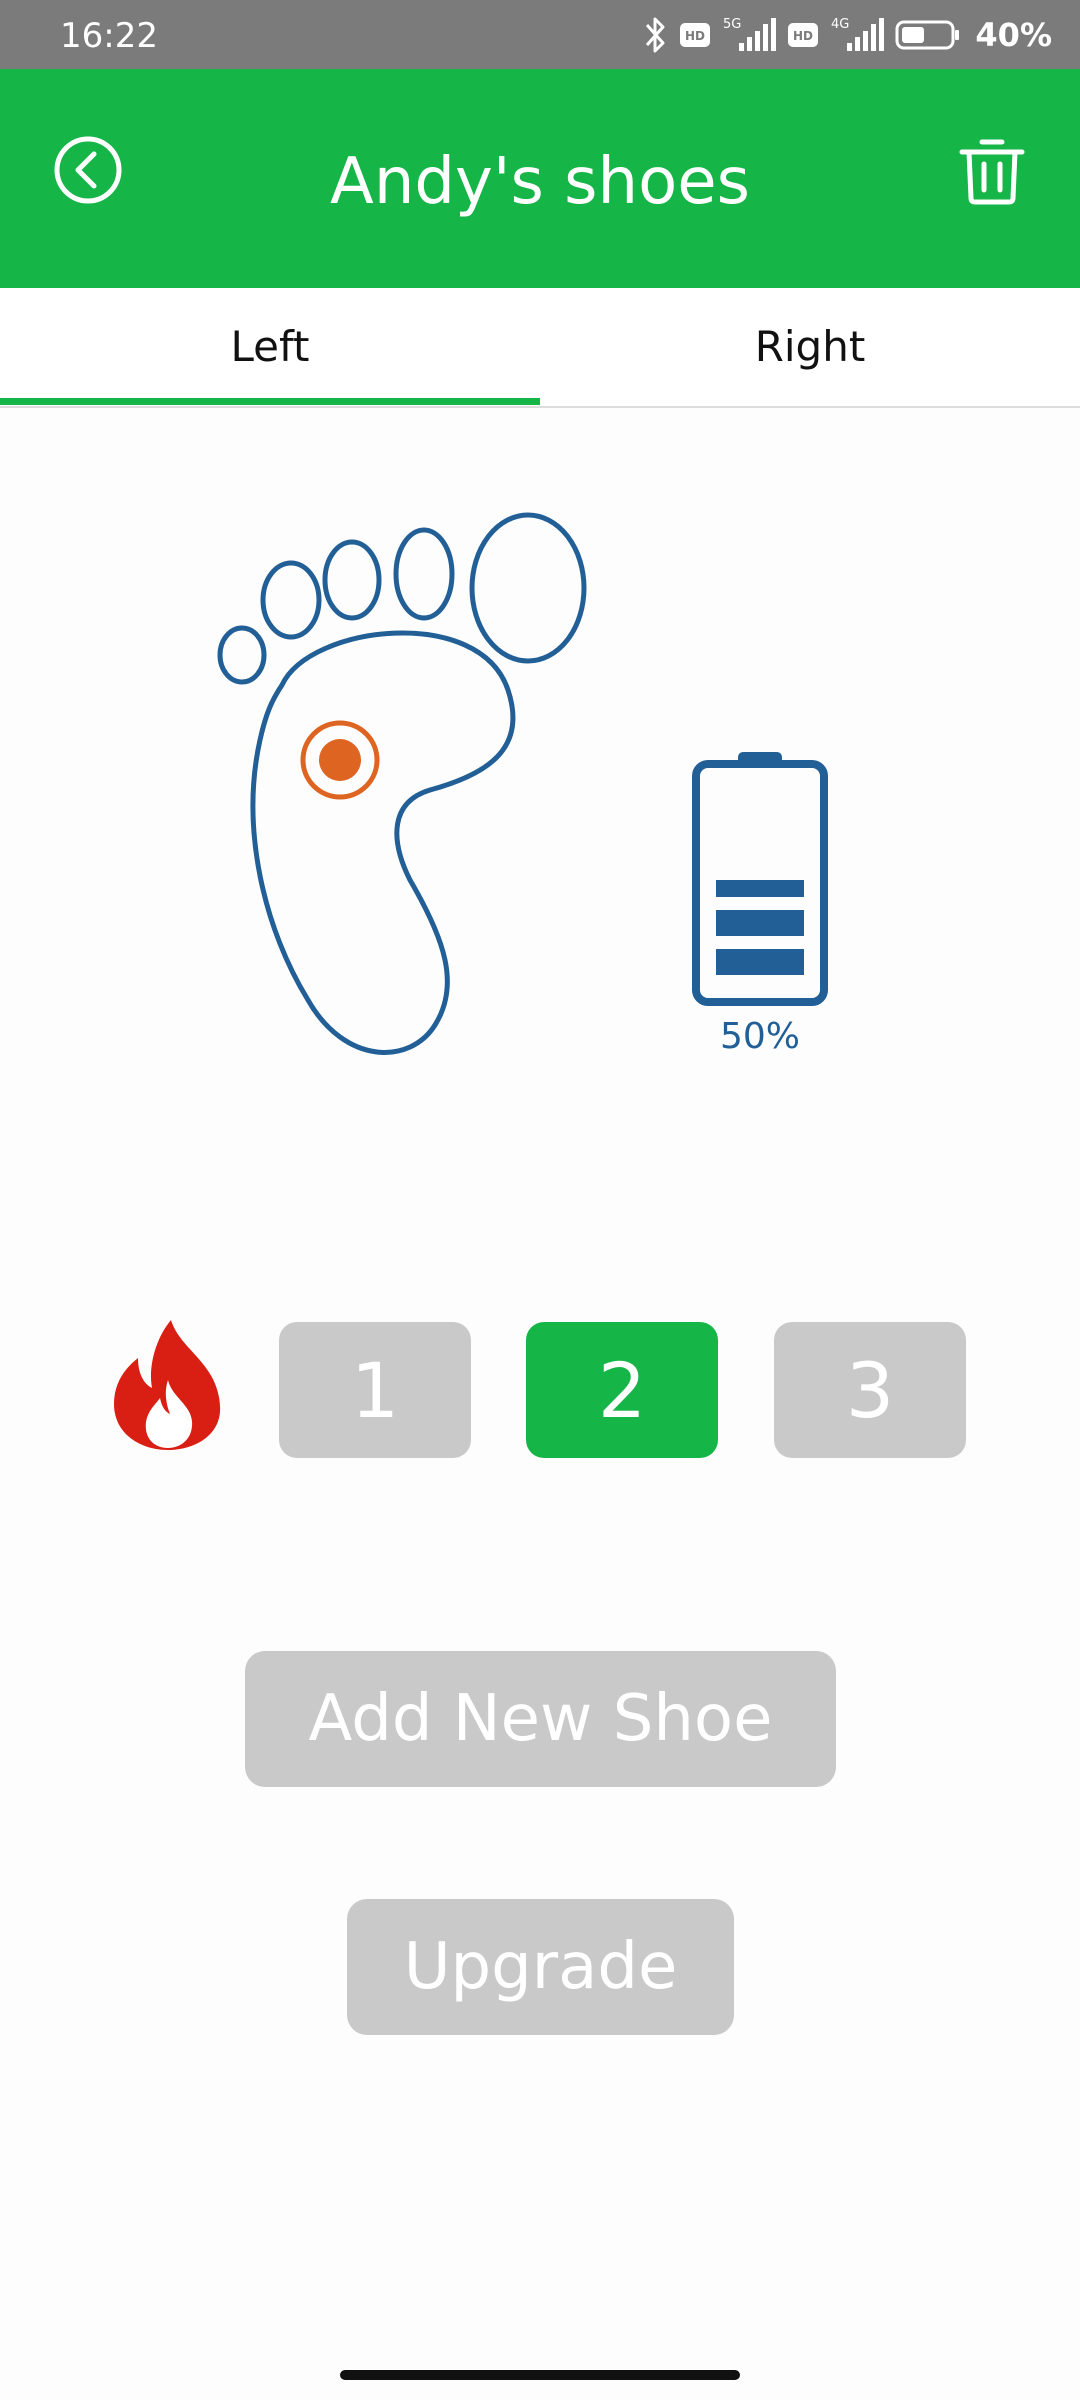 The image size is (1080, 2400). What do you see at coordinates (402, 783) in the screenshot?
I see `foot-outline-icon` at bounding box center [402, 783].